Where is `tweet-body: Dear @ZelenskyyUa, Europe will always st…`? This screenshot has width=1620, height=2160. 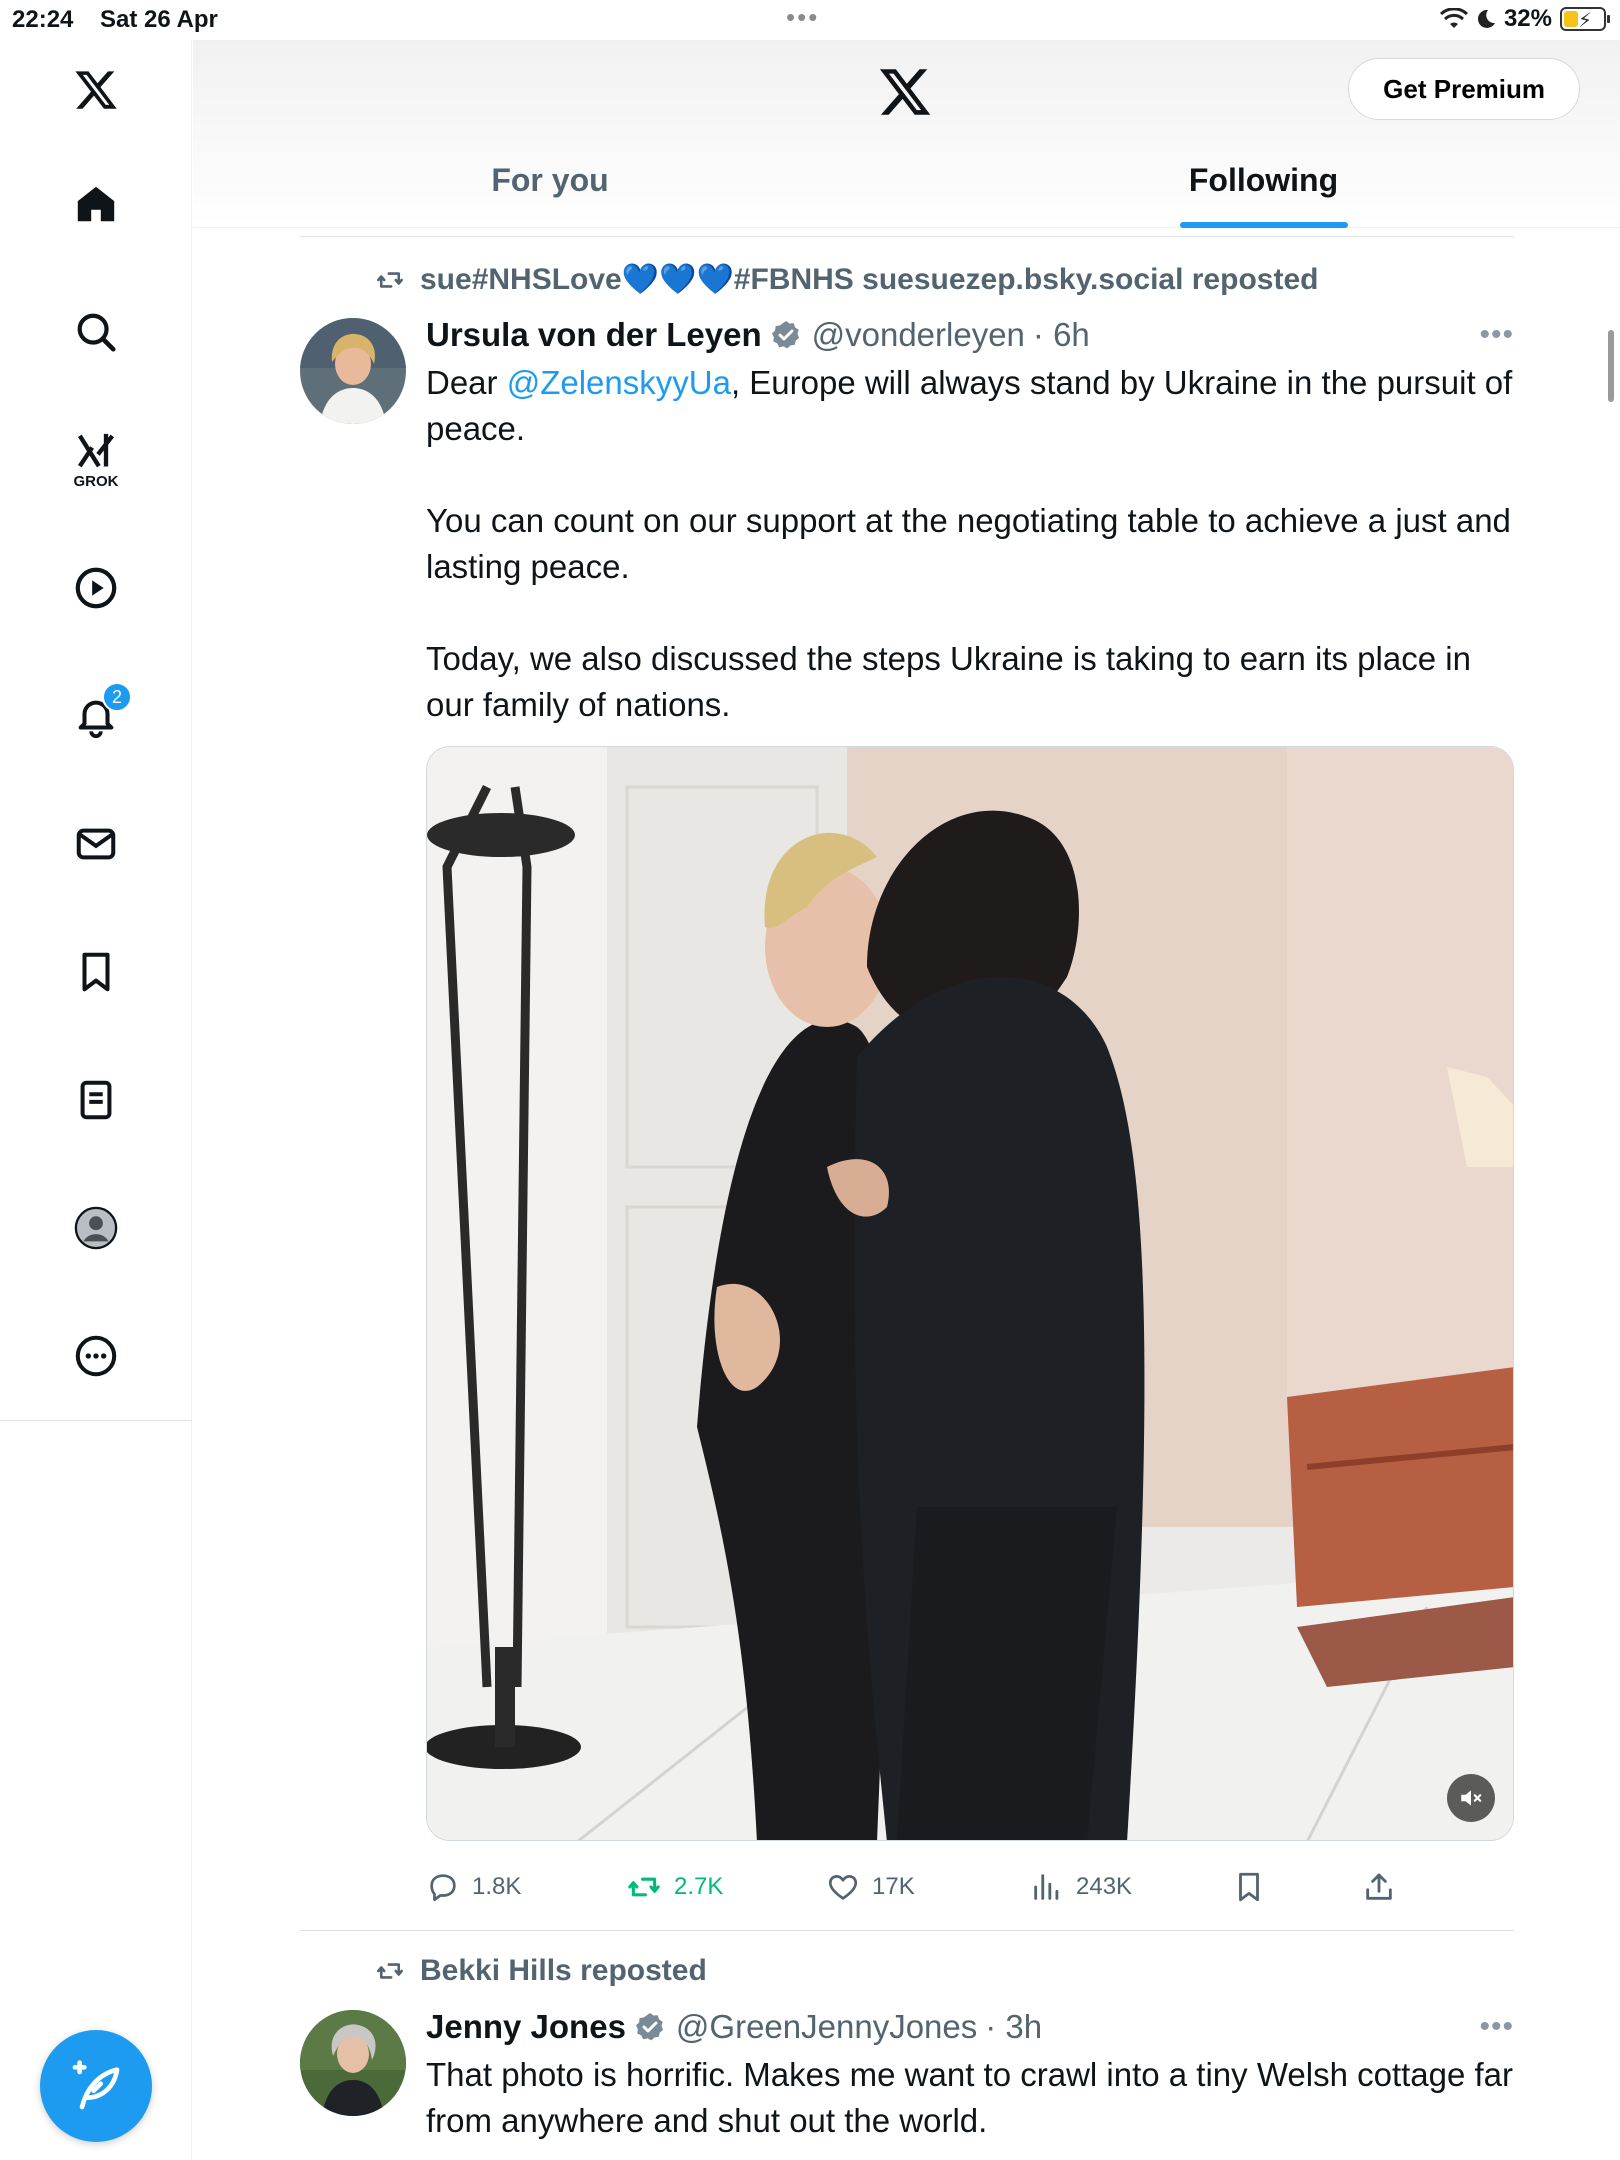
tweet-body: Dear @ZelenskyyUa, Europe will always st… is located at coordinates (971, 567).